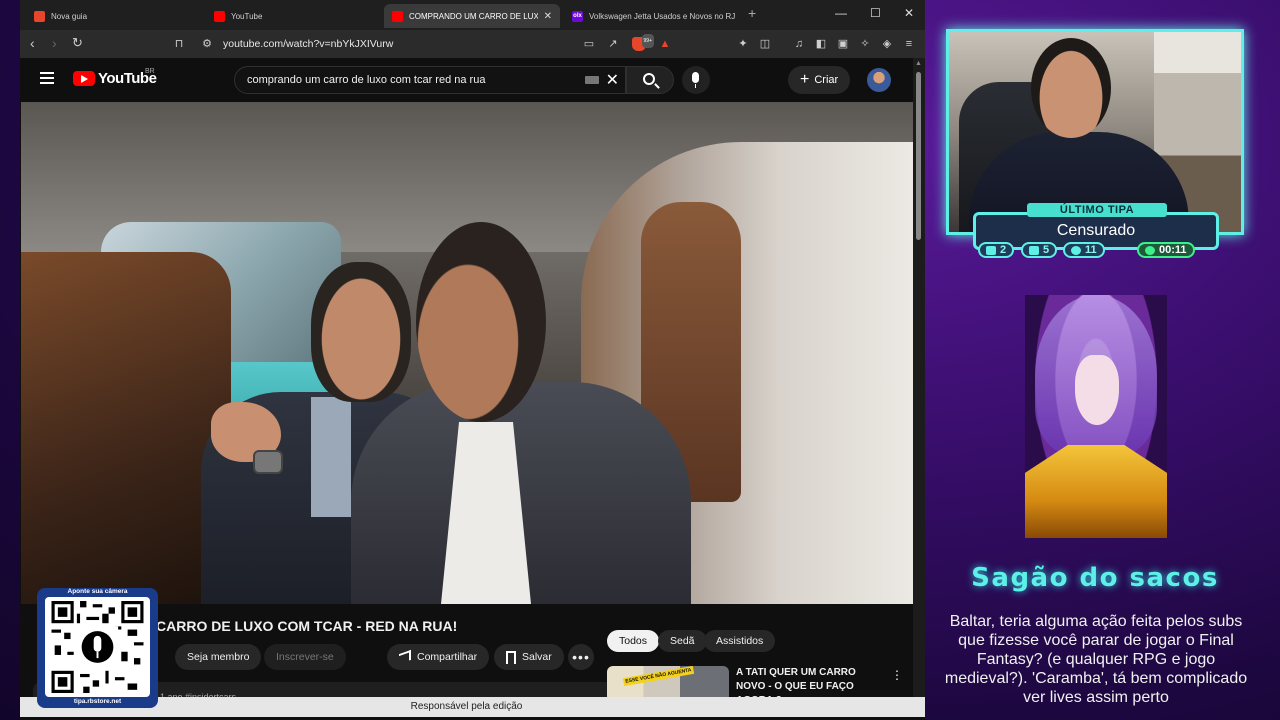 This screenshot has width=1280, height=720. I want to click on scrollbar-thumb, so click(918, 156).